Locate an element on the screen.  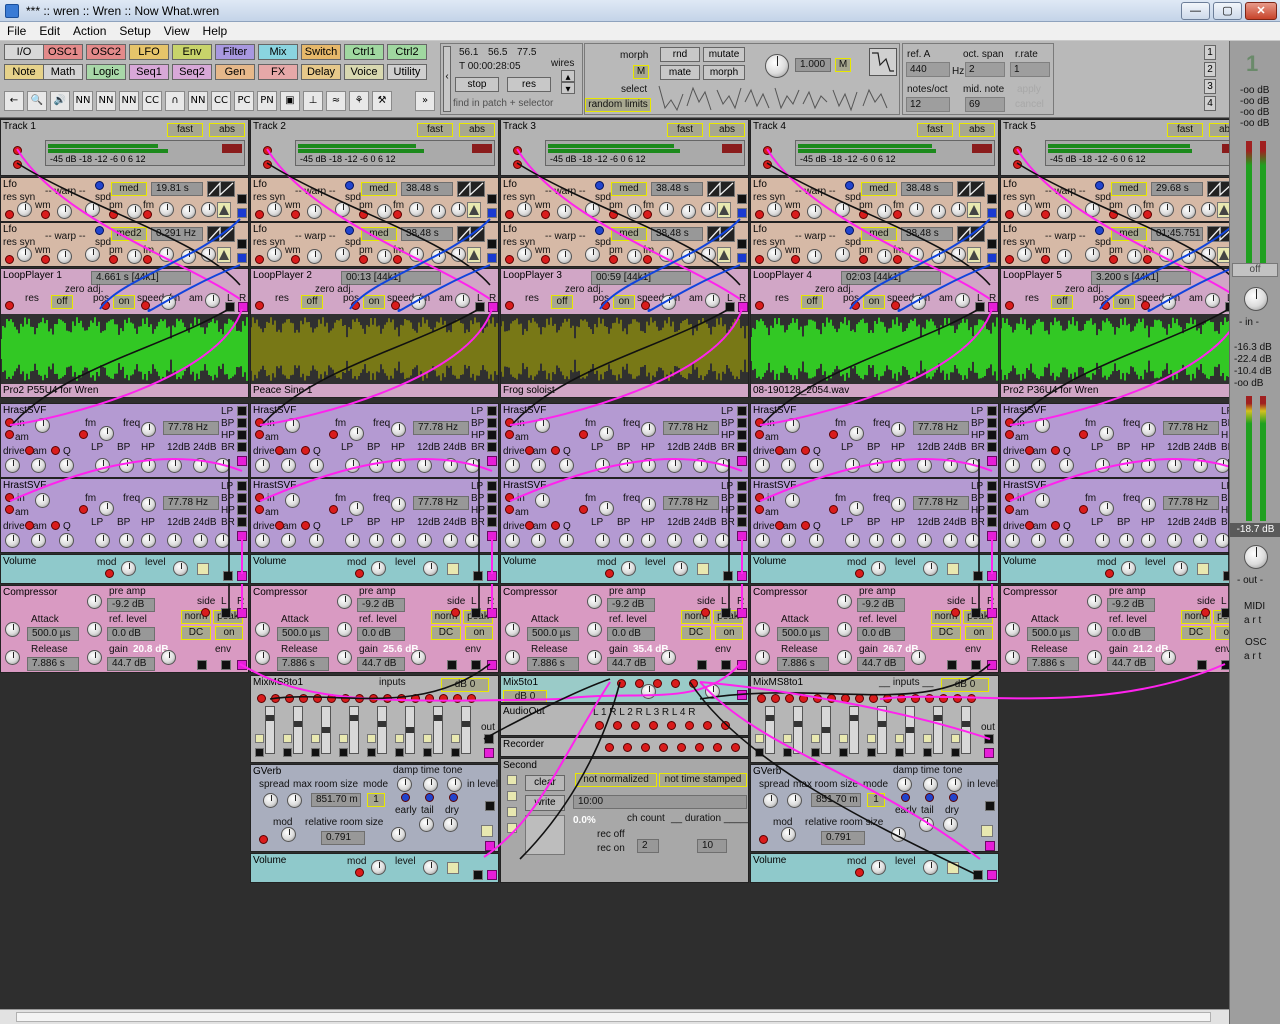
track-module: Track 4 fast abs -45 dB -18 -12 -6 0 6 12 is located at coordinates (874, 147).